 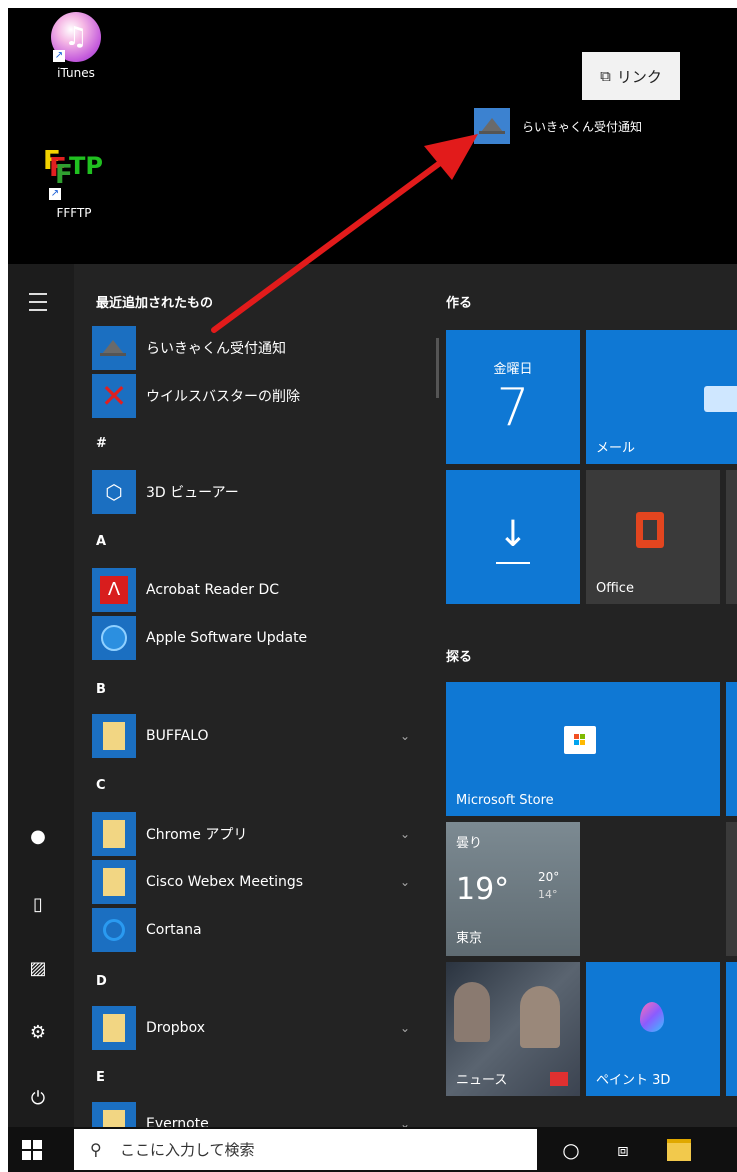 I want to click on store-tile: Microsoft Store, so click(x=583, y=749).